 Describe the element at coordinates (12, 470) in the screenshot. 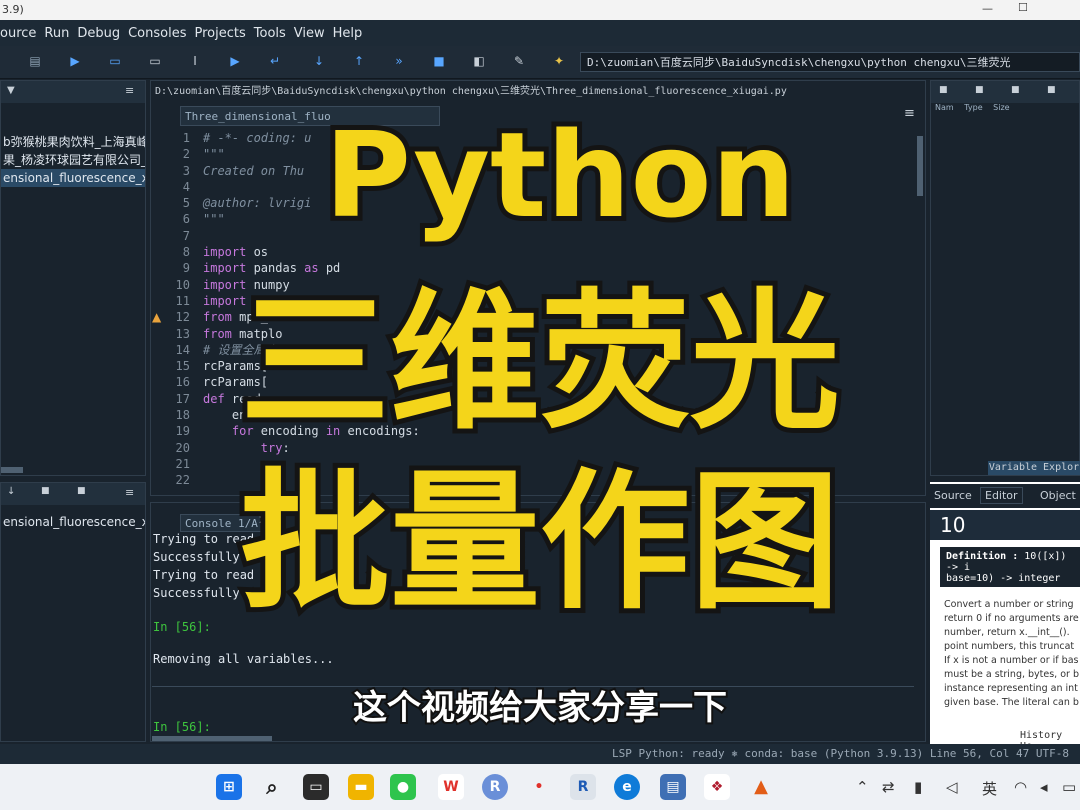

I see `files-hscrollbar` at that location.